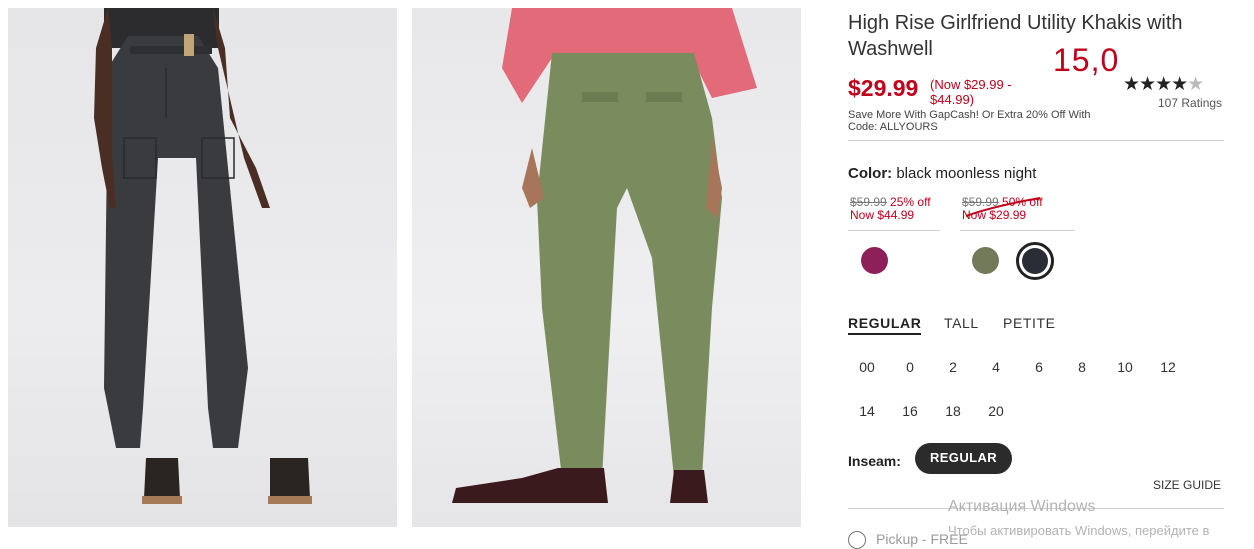 This screenshot has height=549, width=1254. I want to click on size-option: 10, so click(1125, 367).